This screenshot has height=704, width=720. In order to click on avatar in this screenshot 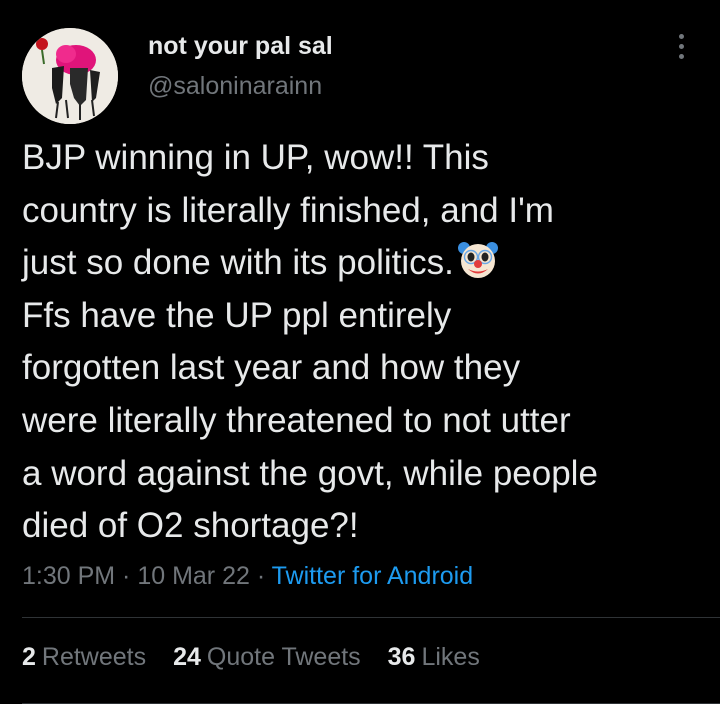, I will do `click(70, 76)`.